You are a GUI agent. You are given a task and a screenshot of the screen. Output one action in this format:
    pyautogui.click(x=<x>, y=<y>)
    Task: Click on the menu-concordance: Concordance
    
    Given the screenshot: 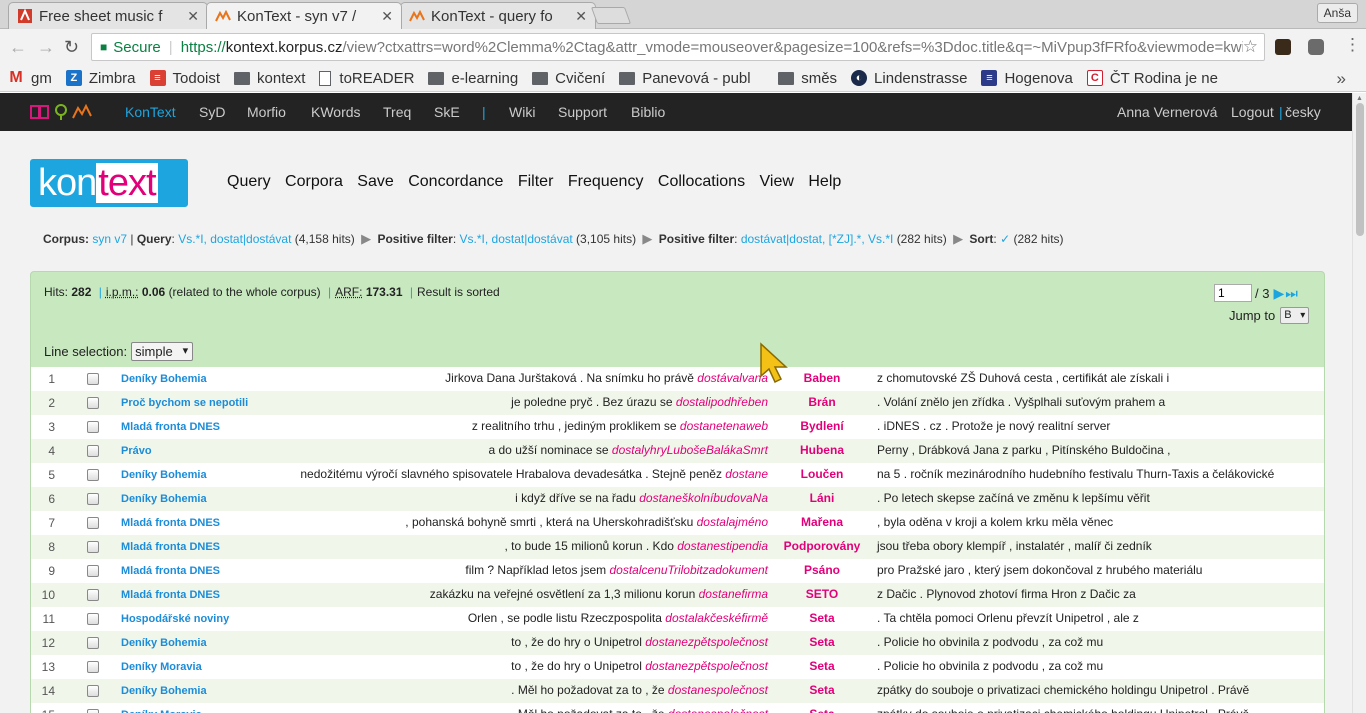 What is the action you would take?
    pyautogui.click(x=455, y=181)
    